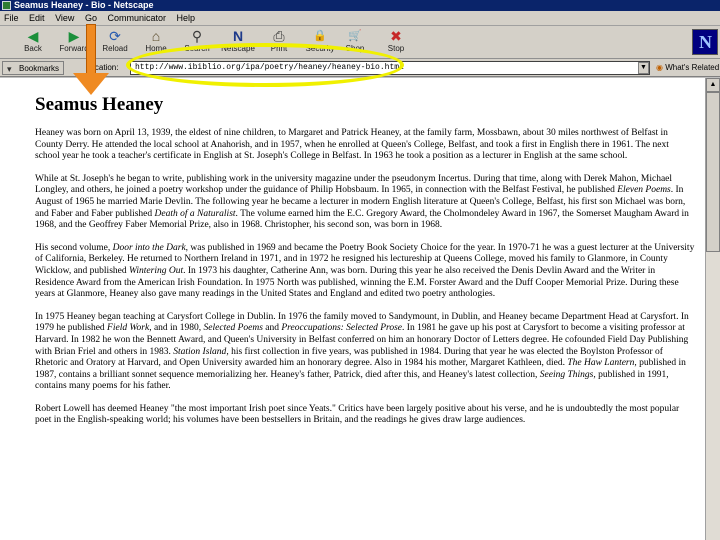 This screenshot has height=540, width=720. What do you see at coordinates (128, 328) in the screenshot?
I see `book-title: Field Work` at bounding box center [128, 328].